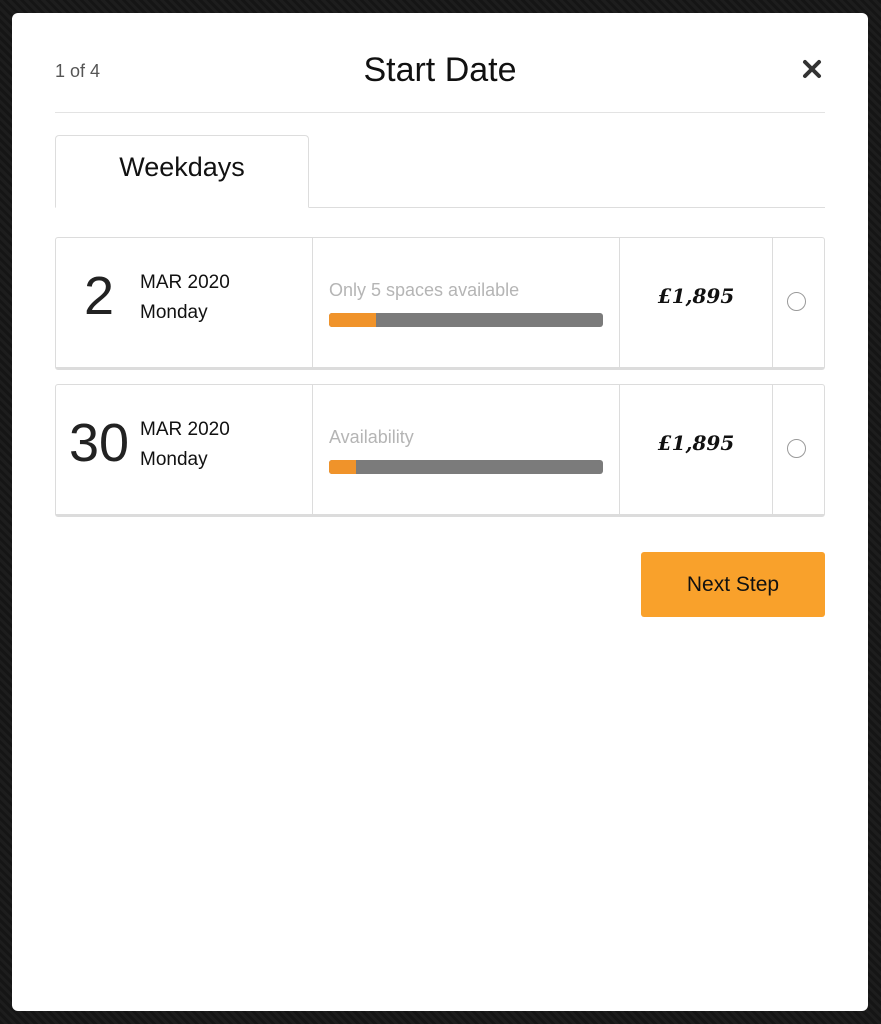 The width and height of the screenshot is (881, 1024). Describe the element at coordinates (440, 70) in the screenshot. I see `modal-title: Start Date` at that location.